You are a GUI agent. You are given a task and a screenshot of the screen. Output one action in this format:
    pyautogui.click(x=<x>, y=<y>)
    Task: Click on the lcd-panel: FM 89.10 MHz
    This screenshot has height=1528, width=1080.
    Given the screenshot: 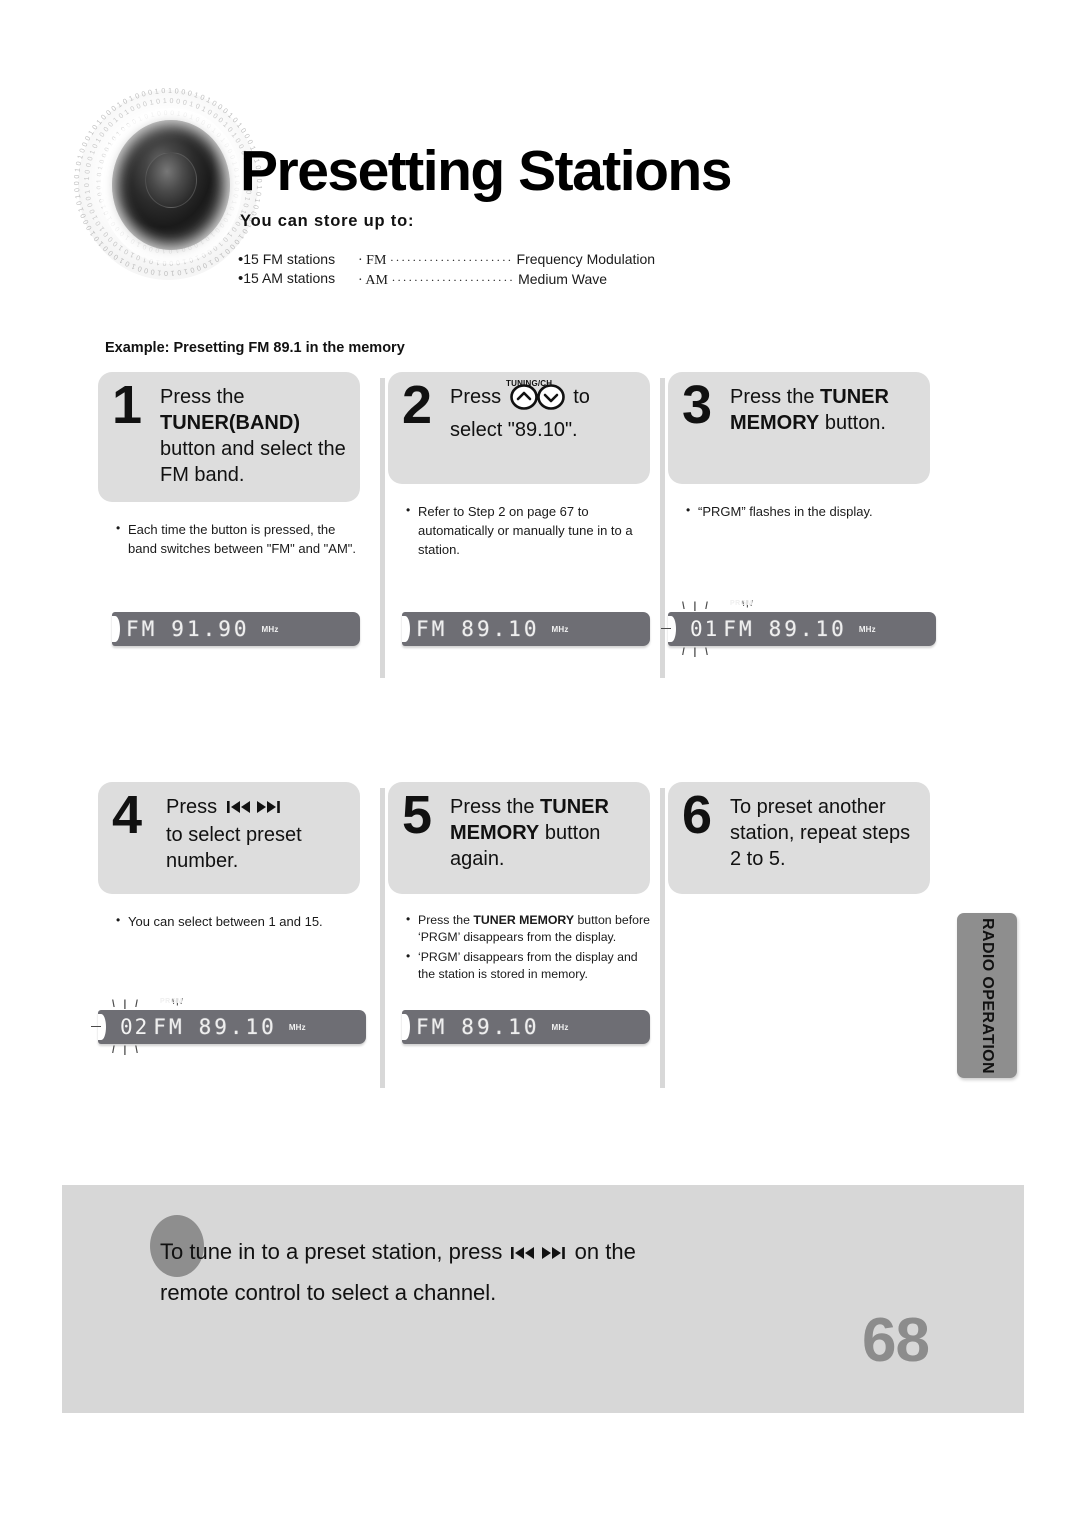 What is the action you would take?
    pyautogui.click(x=526, y=629)
    